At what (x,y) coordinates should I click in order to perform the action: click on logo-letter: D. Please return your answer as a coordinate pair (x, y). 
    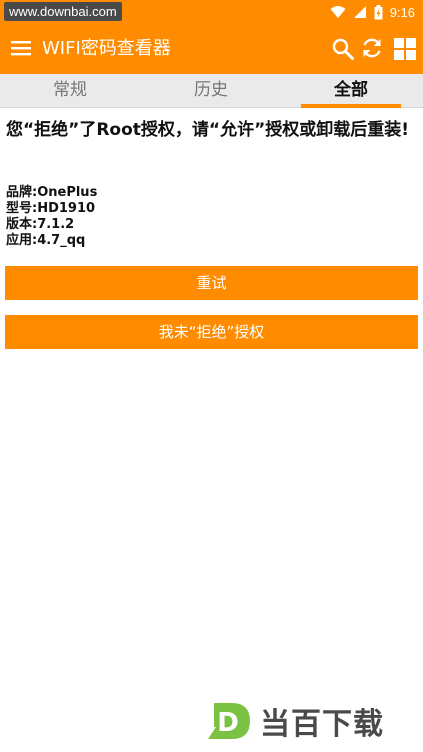
    Looking at the image, I should click on (228, 723).